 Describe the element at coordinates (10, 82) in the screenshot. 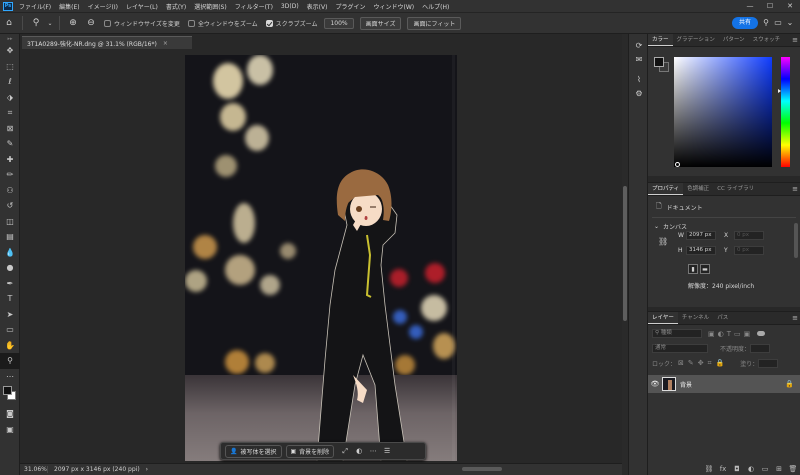

I see `lasso-tool-icon: ℓ` at that location.